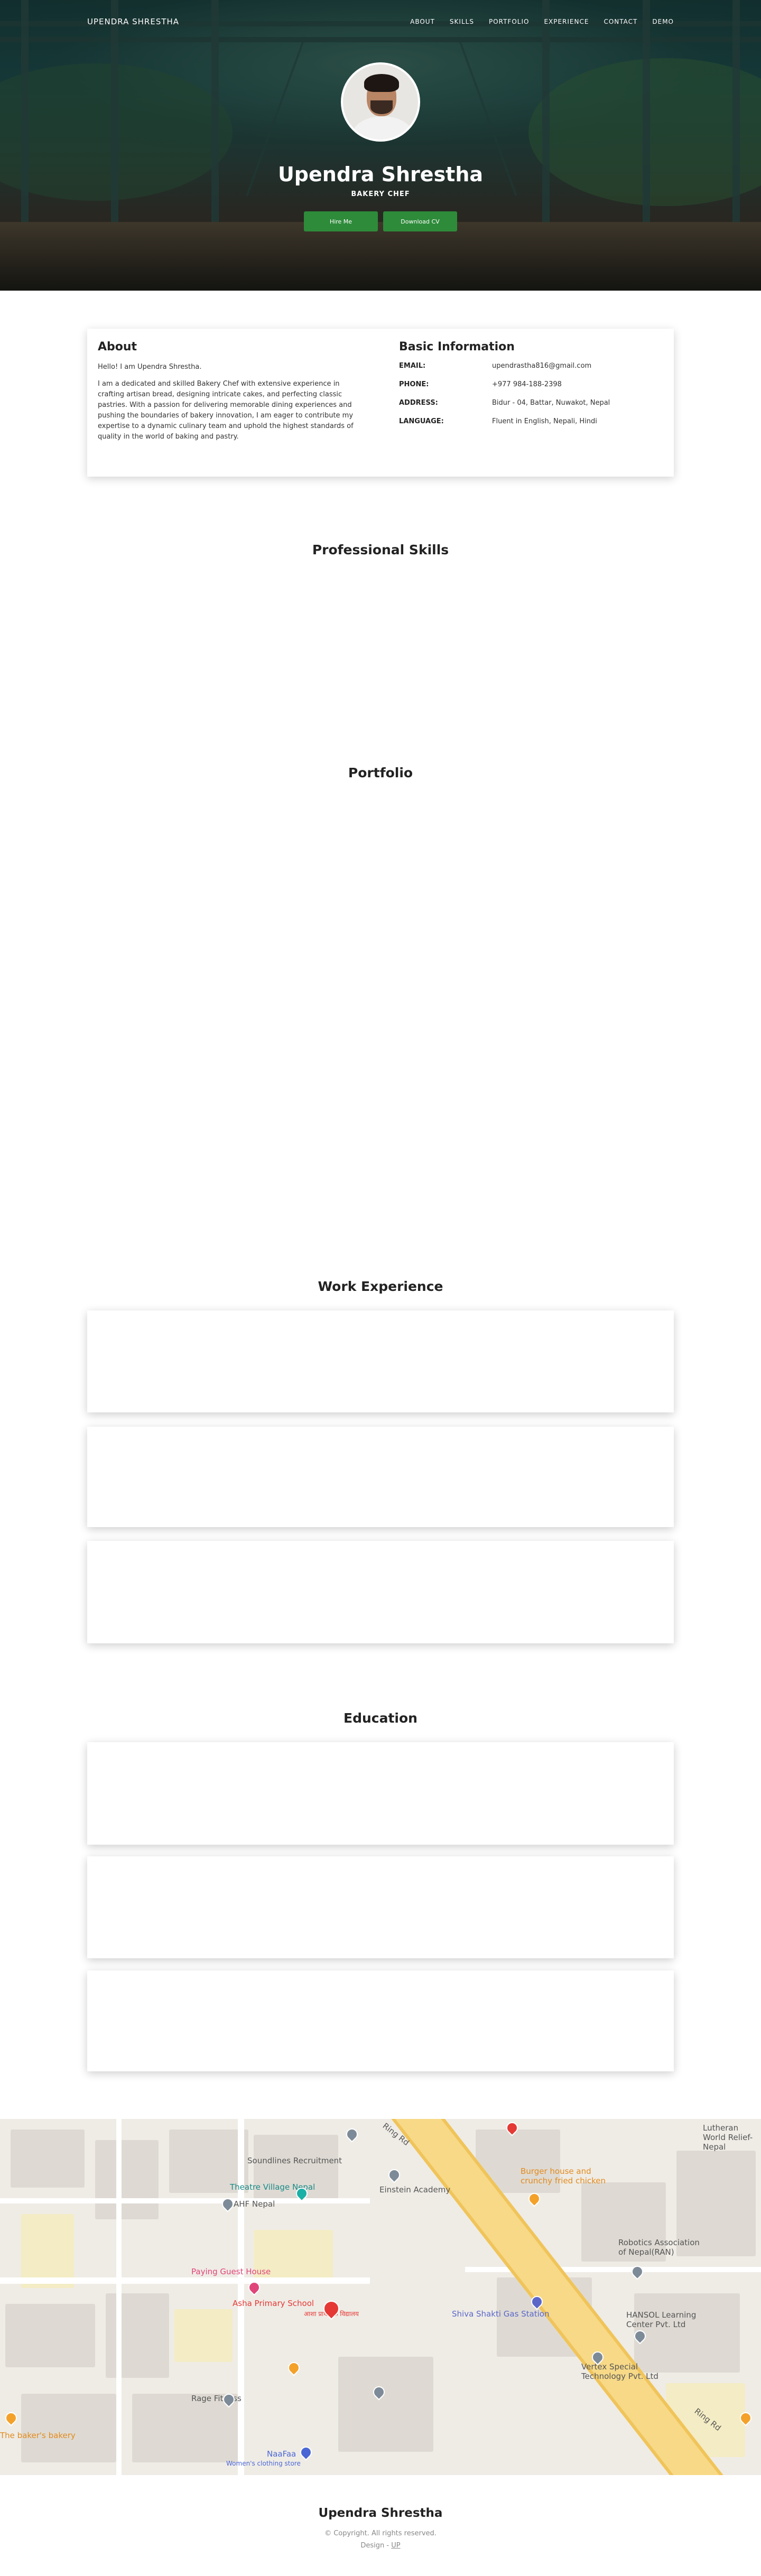  What do you see at coordinates (381, 83) in the screenshot?
I see `avatar-hair` at bounding box center [381, 83].